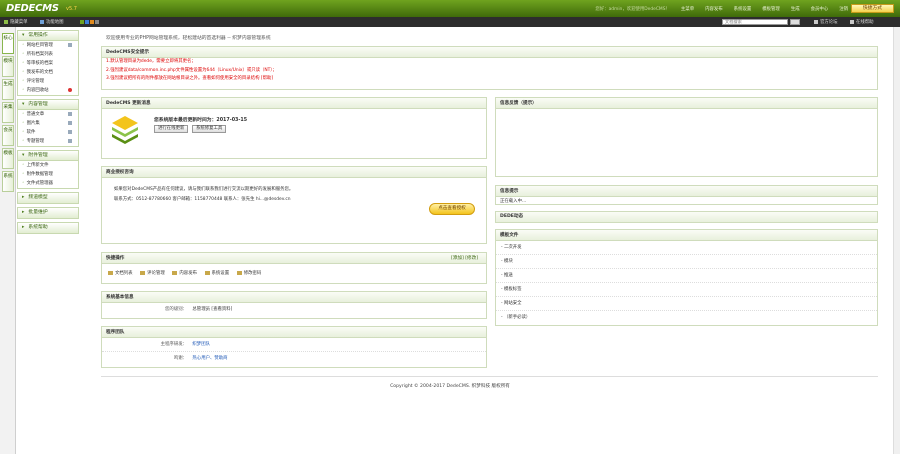 Image resolution: width=900 pixels, height=454 pixels. What do you see at coordinates (48, 228) in the screenshot?
I see `menu-group-header: ▸ 系统帮助` at bounding box center [48, 228].